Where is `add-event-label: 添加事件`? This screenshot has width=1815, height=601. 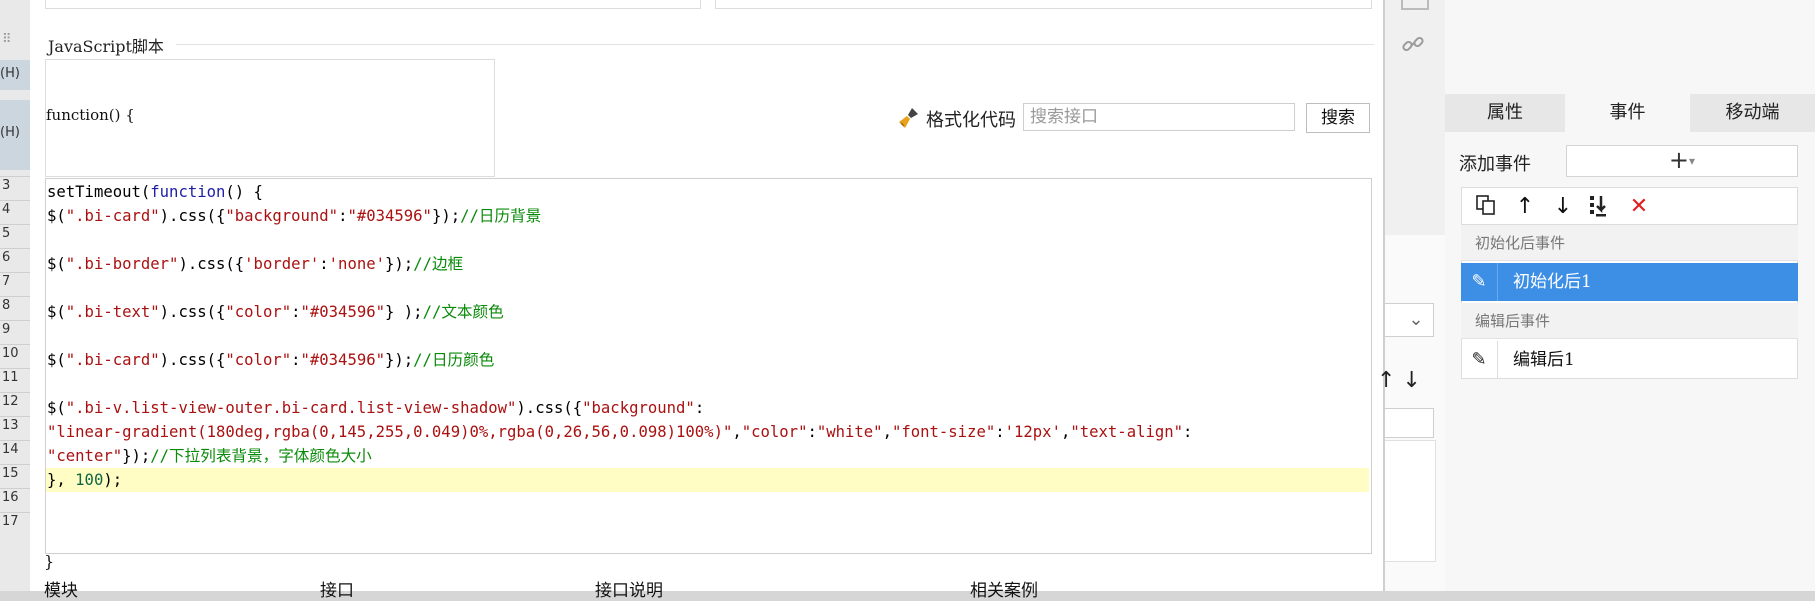
add-event-label: 添加事件 is located at coordinates (1495, 164).